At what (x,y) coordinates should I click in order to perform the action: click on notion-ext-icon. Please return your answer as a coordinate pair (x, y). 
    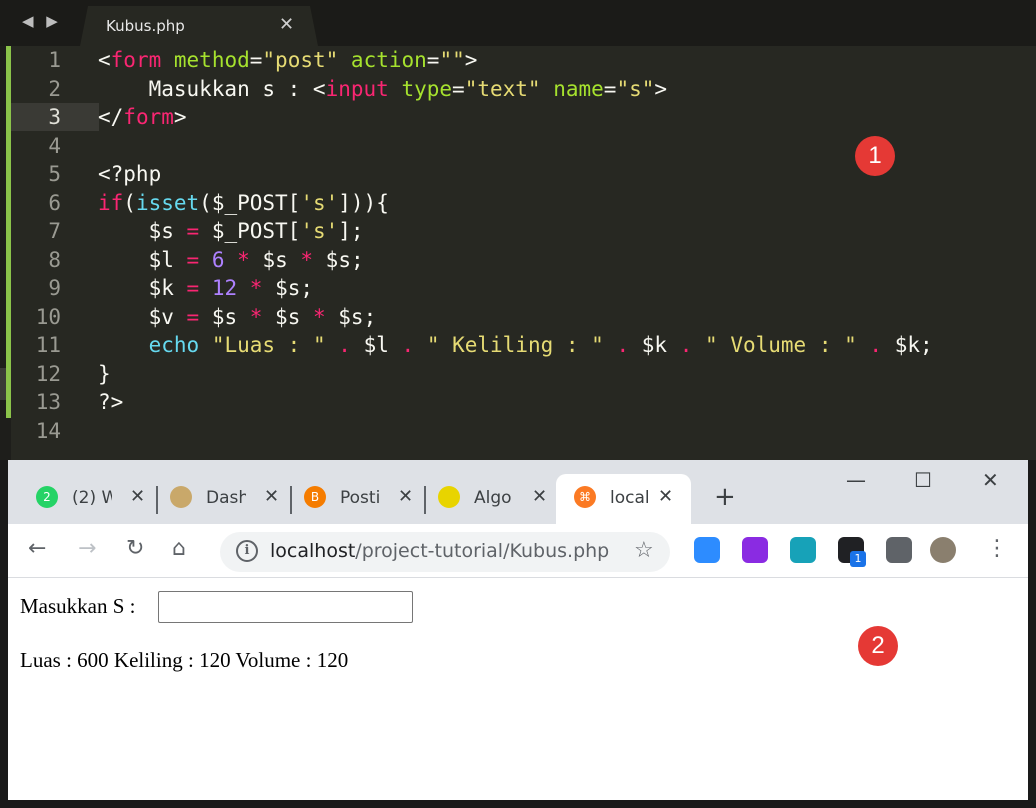
    Looking at the image, I should click on (803, 550).